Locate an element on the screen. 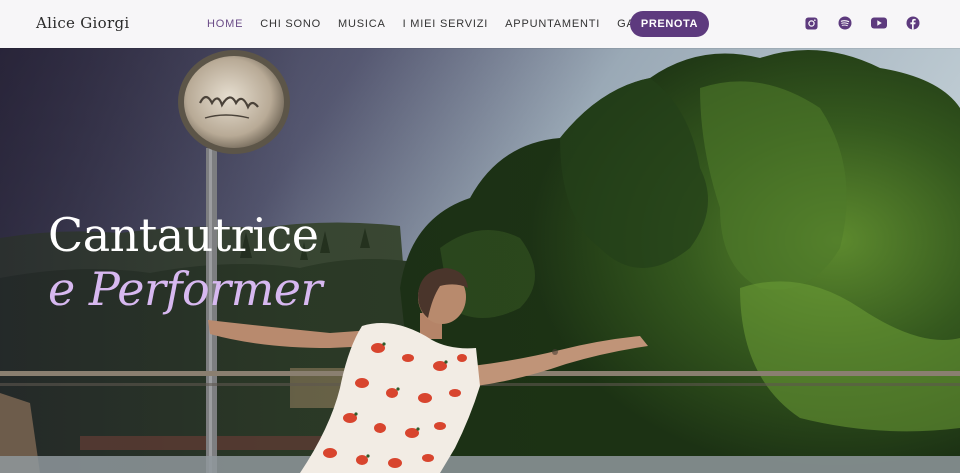  hero-title-line2: e Performer is located at coordinates (185, 289).